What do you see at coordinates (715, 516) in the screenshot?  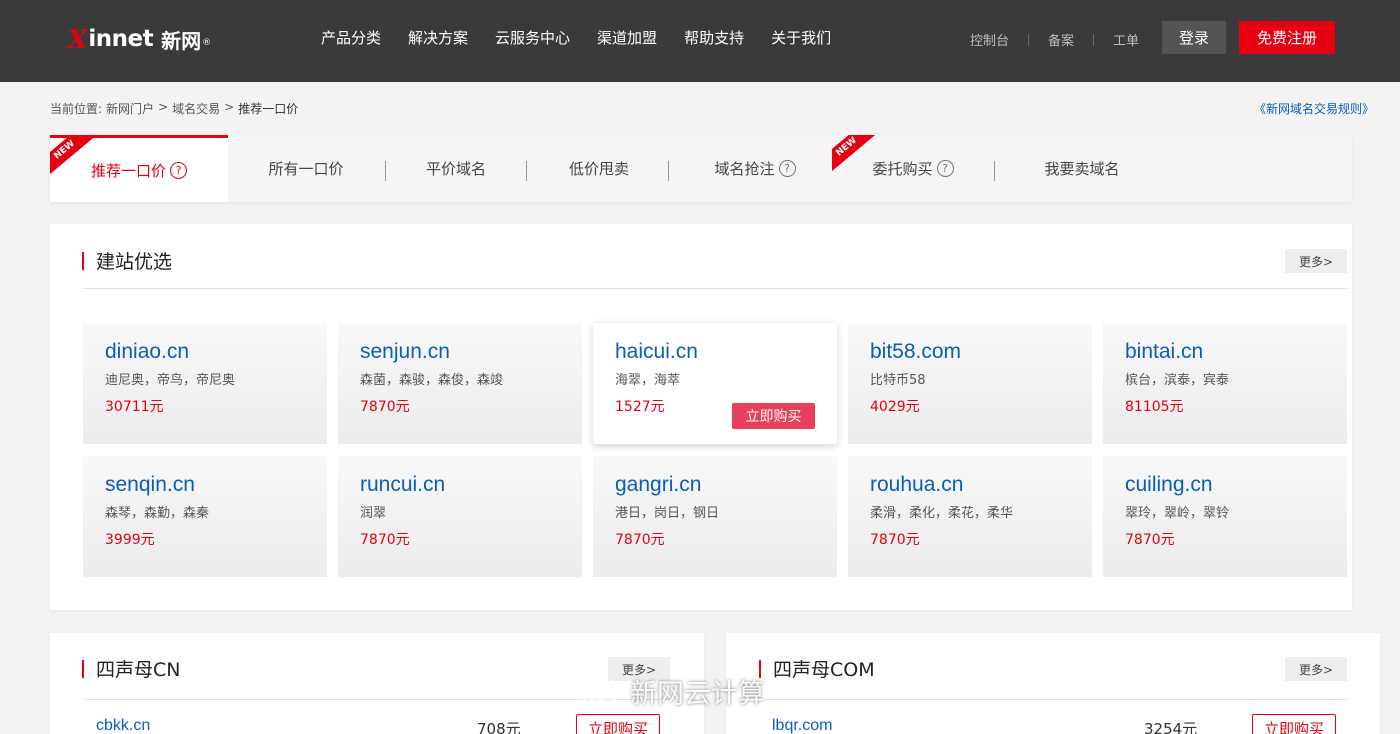 I see `domain-card: gangri.cn 港日，岗日，钢日 7870元` at bounding box center [715, 516].